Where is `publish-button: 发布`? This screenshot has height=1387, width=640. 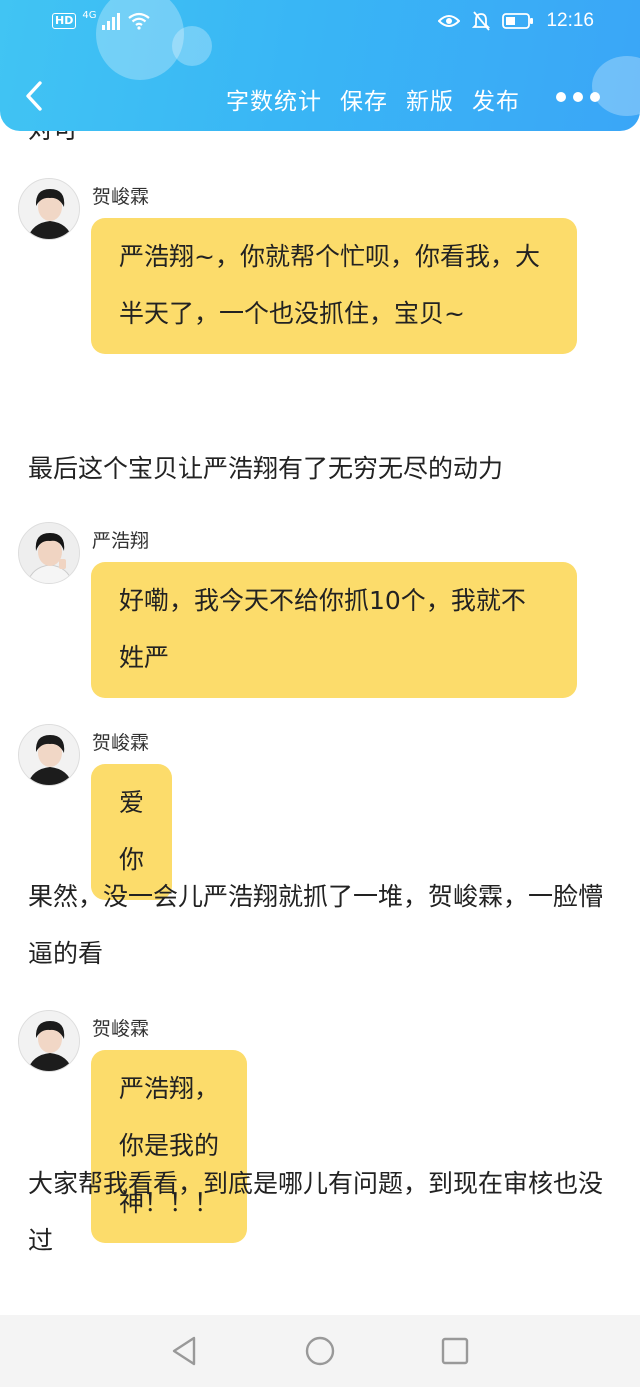
publish-button: 发布 is located at coordinates (496, 99).